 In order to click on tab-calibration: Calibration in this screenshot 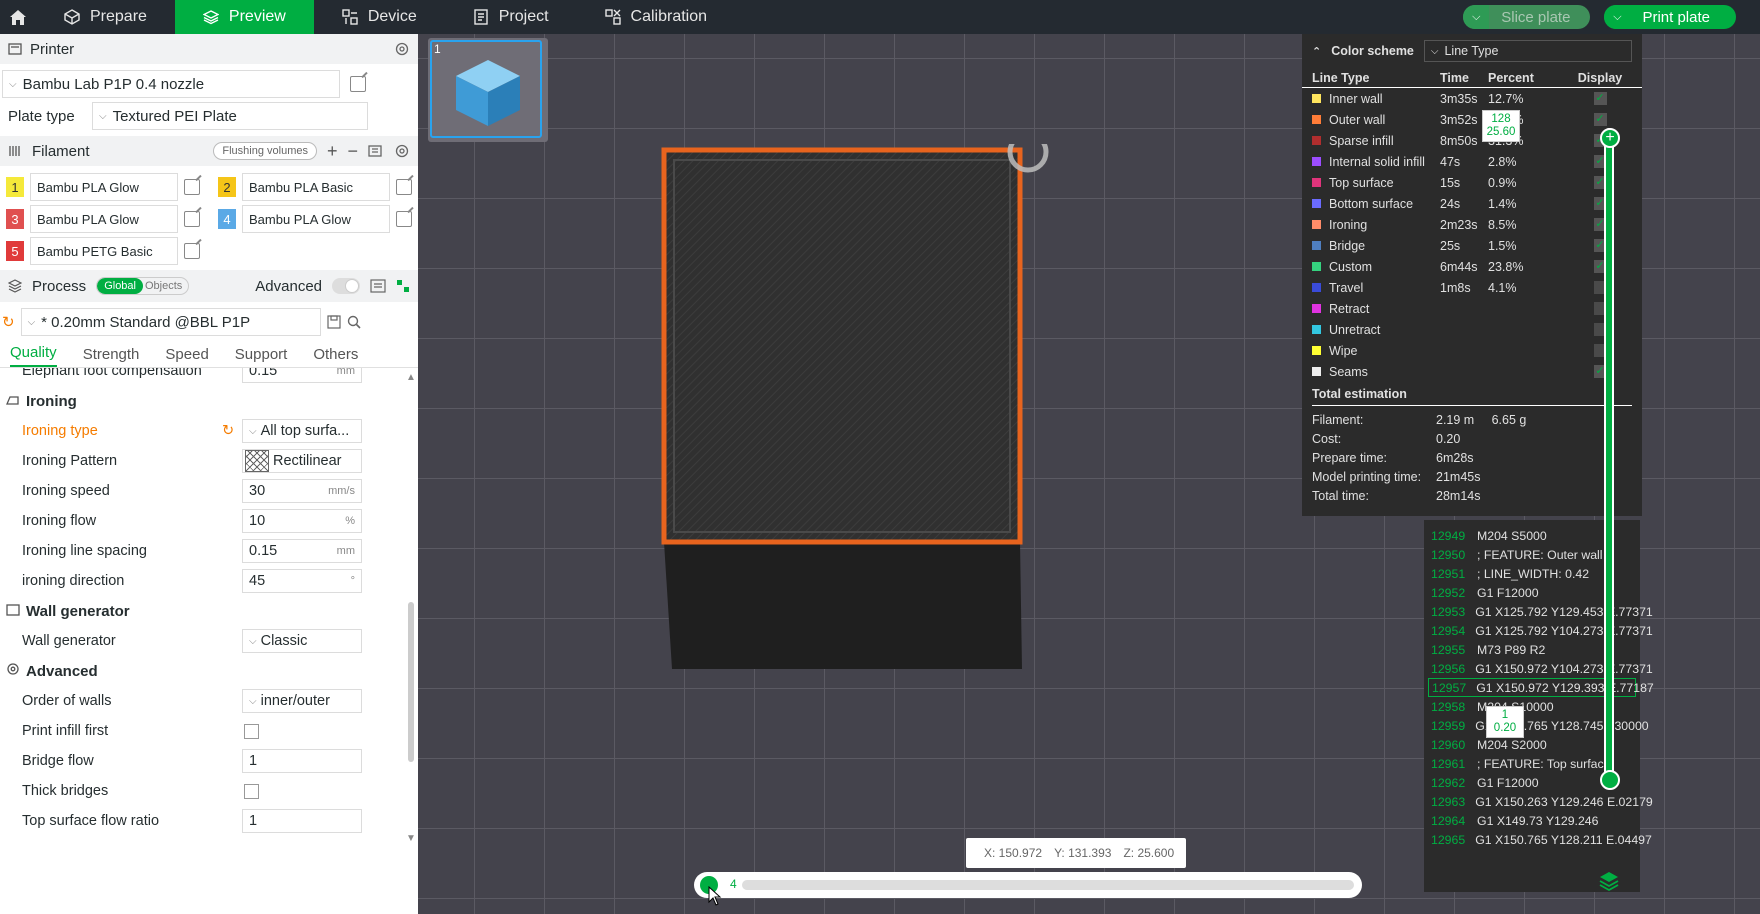, I will do `click(656, 17)`.